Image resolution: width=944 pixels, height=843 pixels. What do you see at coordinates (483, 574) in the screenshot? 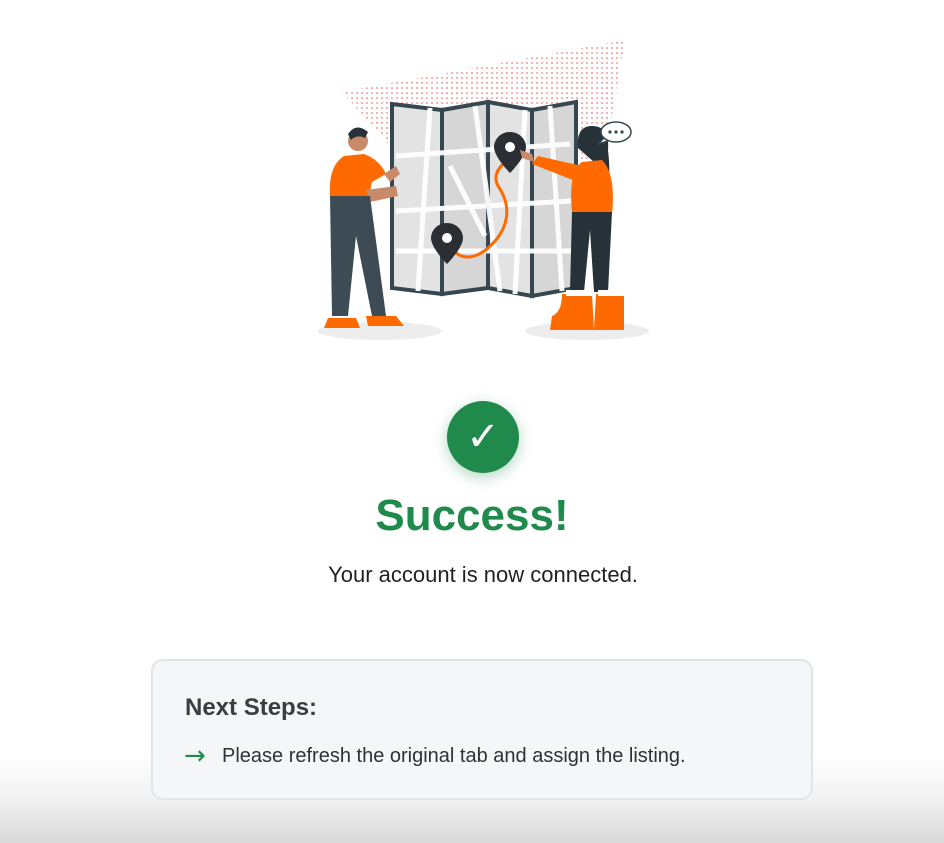
I see `success-message: Your account is now connected.` at bounding box center [483, 574].